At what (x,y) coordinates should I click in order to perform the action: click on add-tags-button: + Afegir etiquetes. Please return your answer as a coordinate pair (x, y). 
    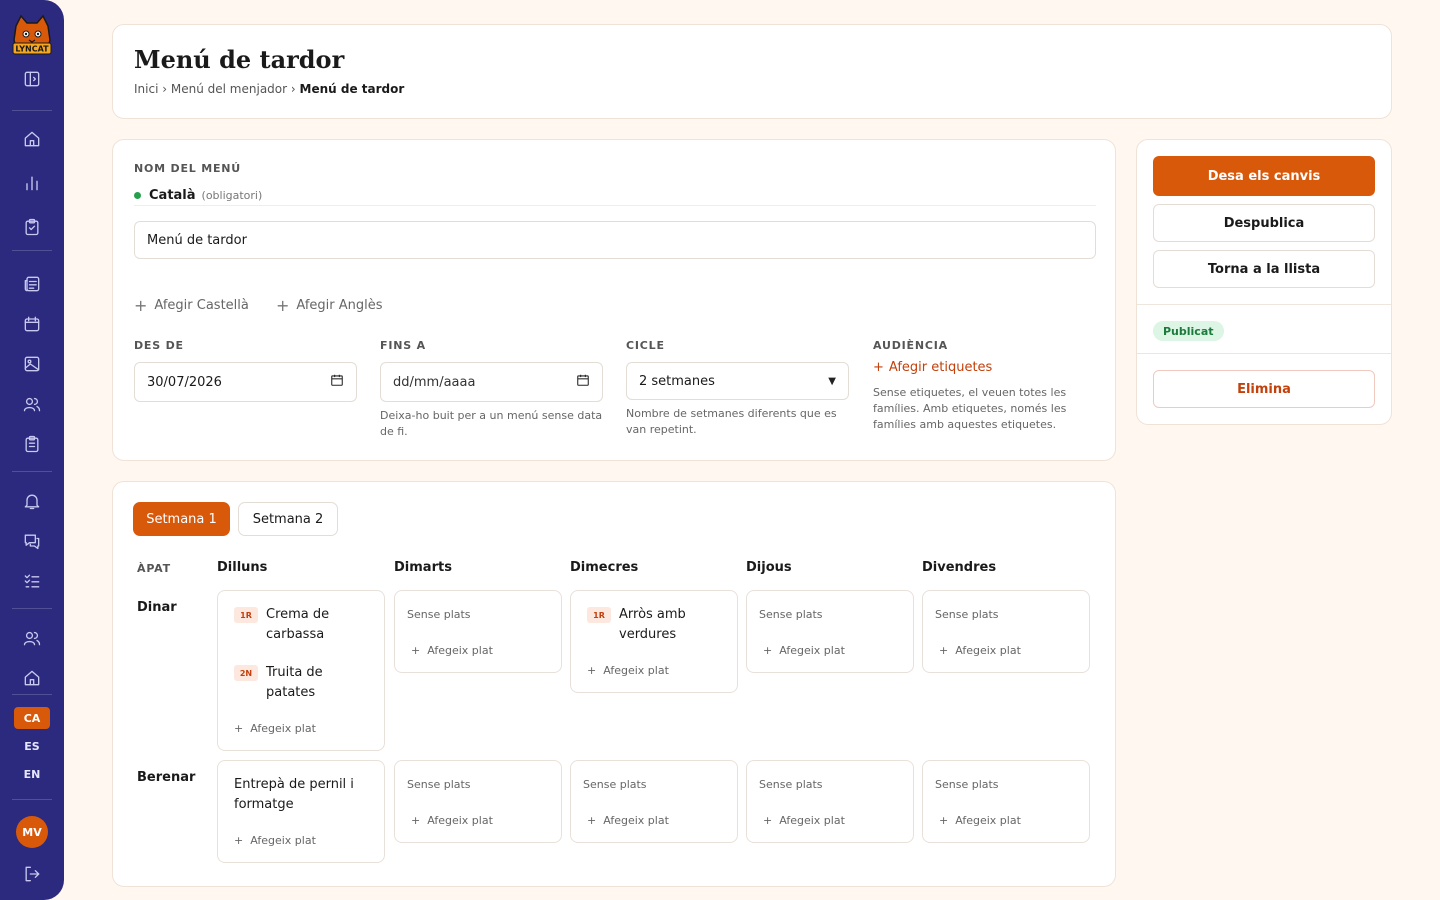
    Looking at the image, I should click on (984, 367).